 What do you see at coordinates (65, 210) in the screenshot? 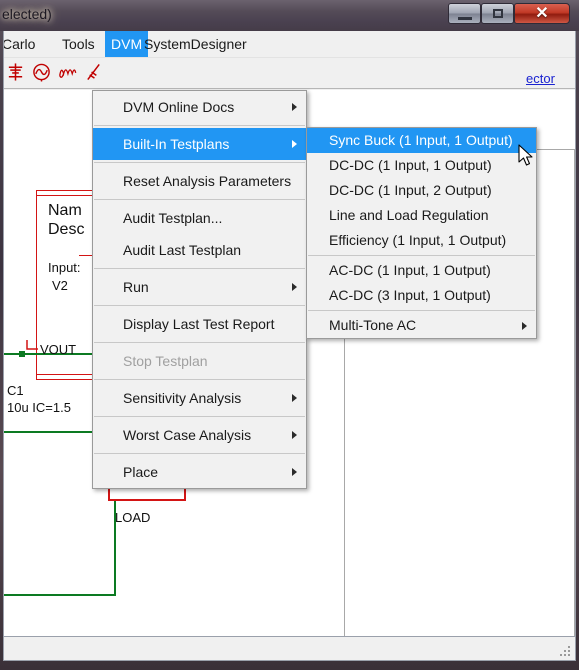
I see `block-name-label: Nam` at bounding box center [65, 210].